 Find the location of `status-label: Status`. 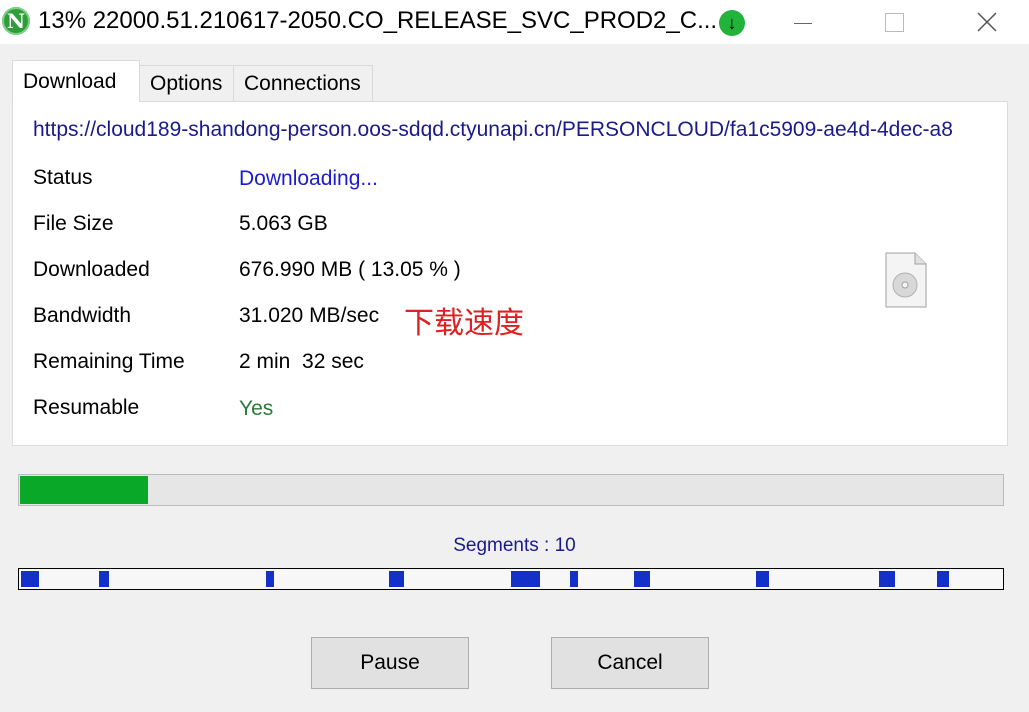

status-label: Status is located at coordinates (63, 177).